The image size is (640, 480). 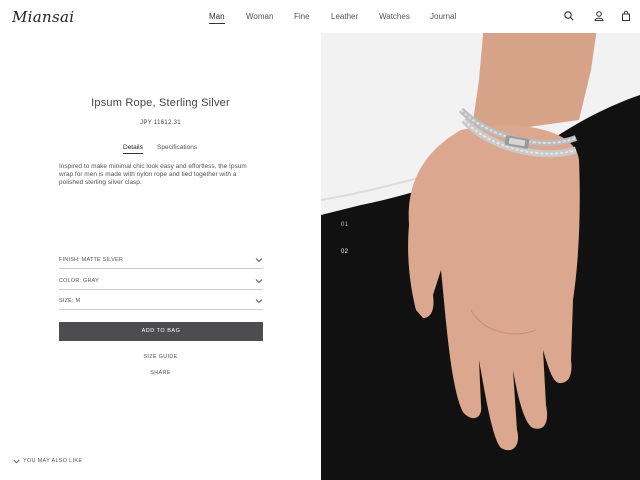 I want to click on nav-woman: Woman, so click(x=259, y=16).